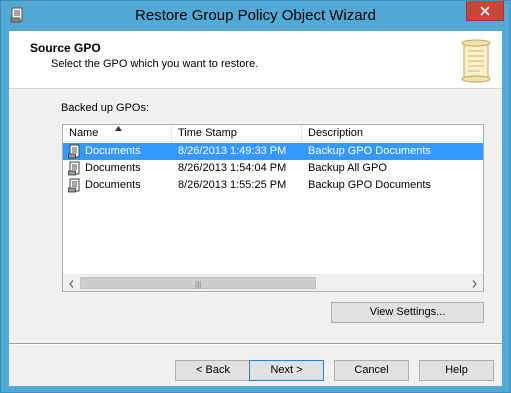 Image resolution: width=511 pixels, height=393 pixels. I want to click on column-header-description: Description, so click(392, 133).